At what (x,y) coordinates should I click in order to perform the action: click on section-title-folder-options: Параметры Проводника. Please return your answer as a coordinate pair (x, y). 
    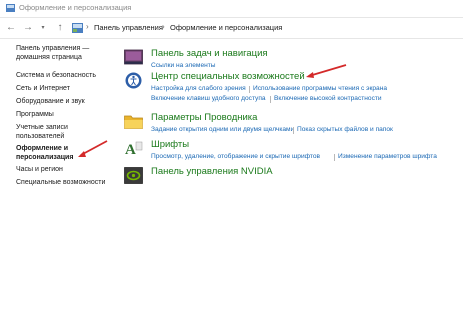
    Looking at the image, I should click on (204, 117).